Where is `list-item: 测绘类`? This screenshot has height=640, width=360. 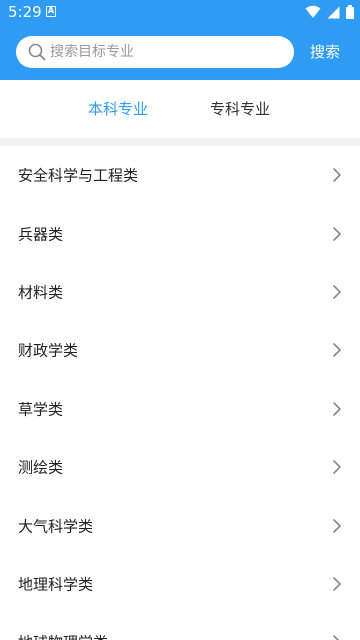 list-item: 测绘类 is located at coordinates (180, 467).